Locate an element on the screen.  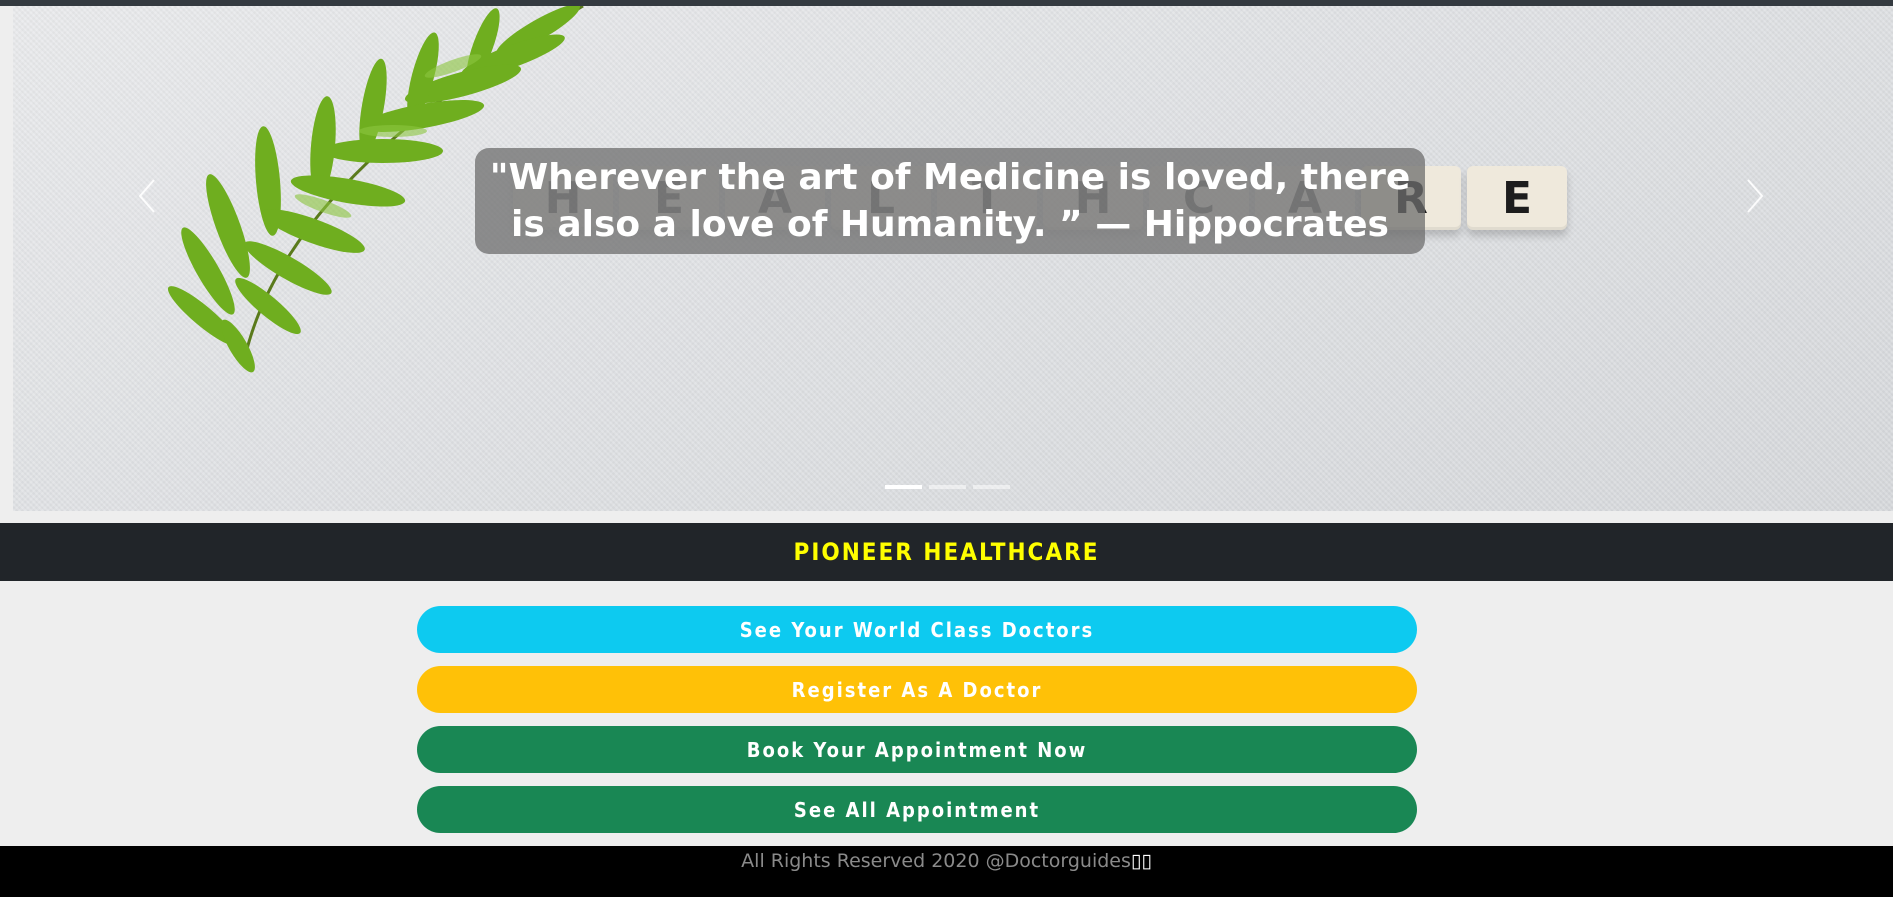
tile: E is located at coordinates (1517, 198).